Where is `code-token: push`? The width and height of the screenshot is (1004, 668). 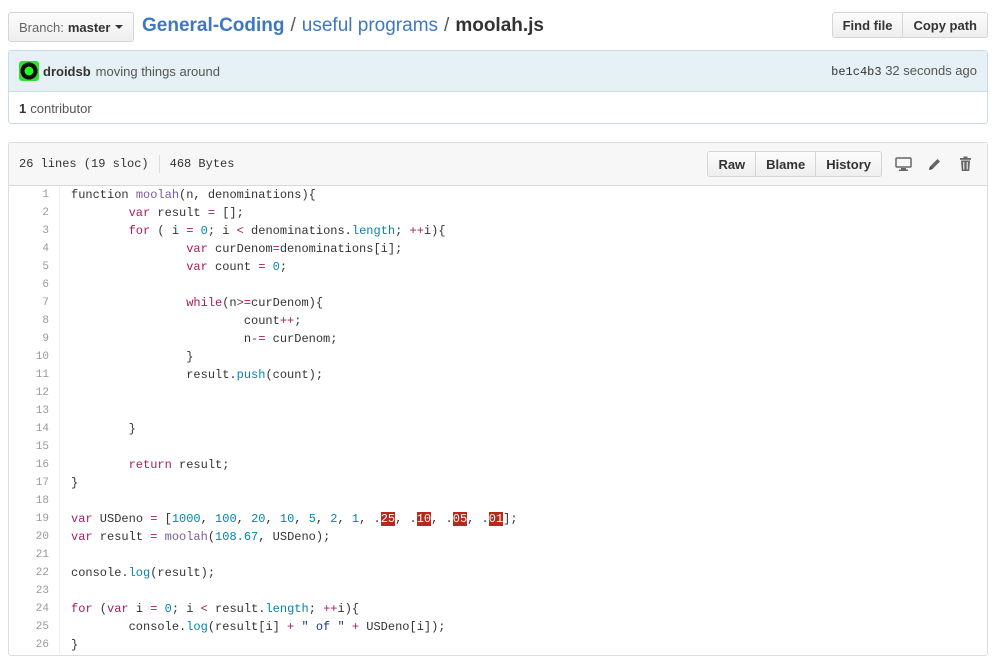 code-token: push is located at coordinates (251, 375).